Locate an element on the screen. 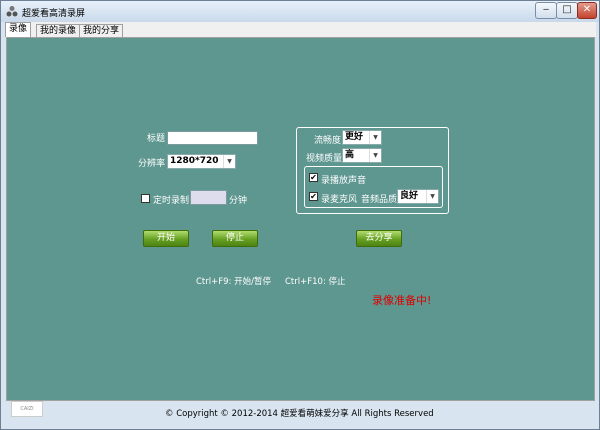 This screenshot has width=600, height=430. video-quality-select: 高 ▼ is located at coordinates (362, 155).